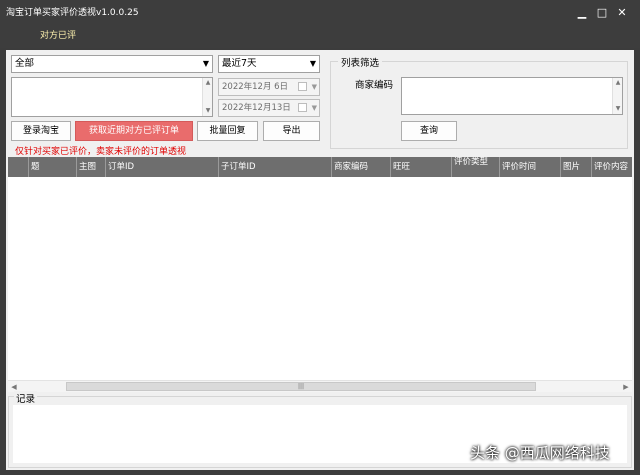 The width and height of the screenshot is (640, 475). I want to click on batch-reply-button: 批量回复, so click(227, 131).